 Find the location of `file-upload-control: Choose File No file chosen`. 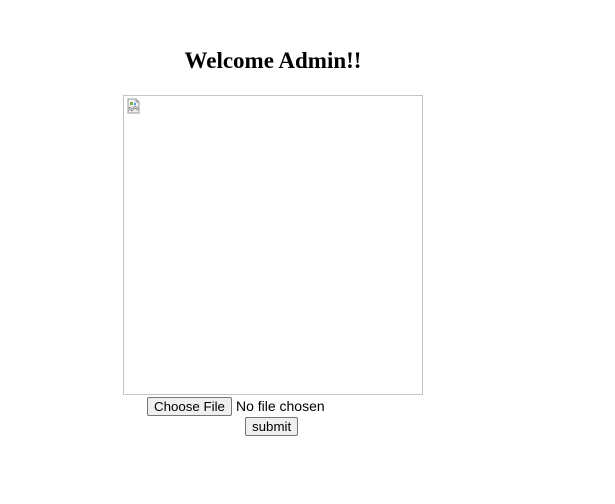

file-upload-control: Choose File No file chosen is located at coordinates (236, 406).